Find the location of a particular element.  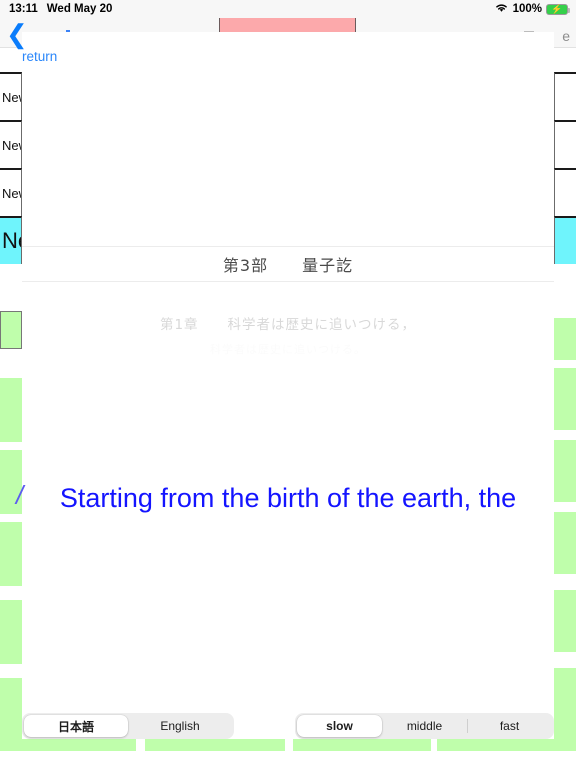

chapter-heading: 第1章 科学者は歴史に追いつける， is located at coordinates (288, 325).